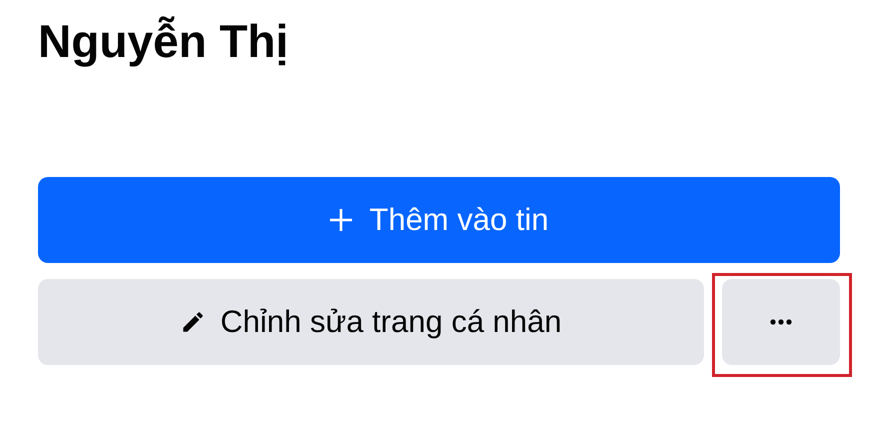 This screenshot has width=880, height=423. Describe the element at coordinates (341, 220) in the screenshot. I see `plus-icon` at that location.